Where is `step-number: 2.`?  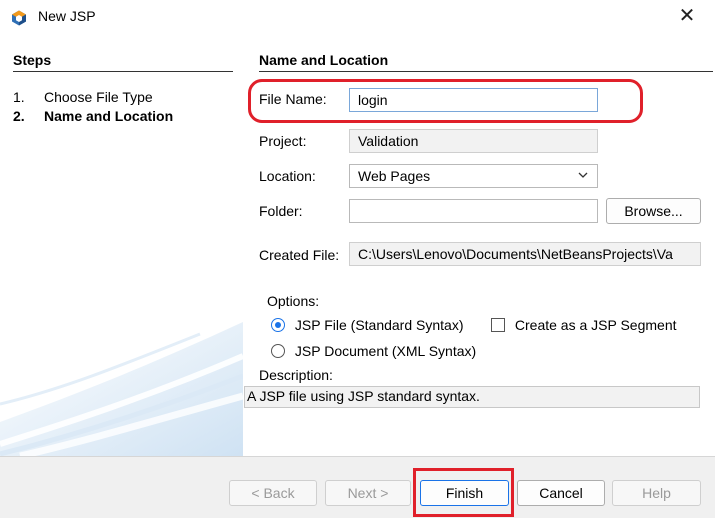
step-number: 2. is located at coordinates (19, 116).